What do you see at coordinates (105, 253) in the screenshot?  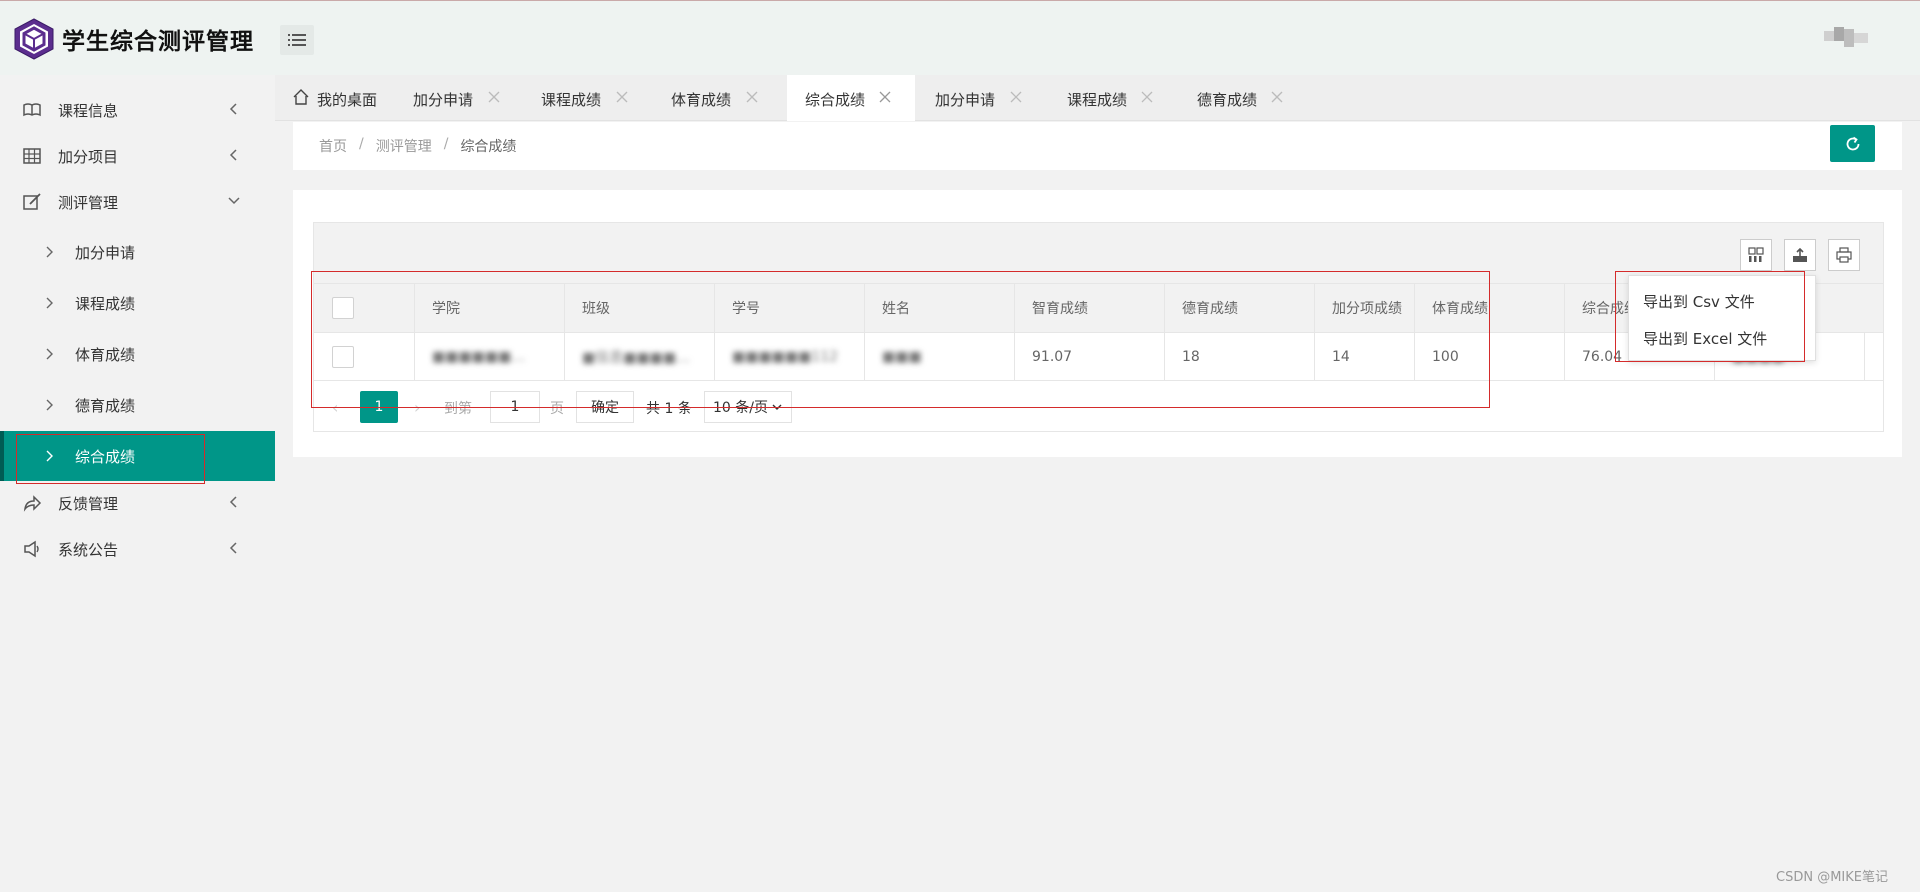 I see `sidebar-subitem-label: 加分申请` at bounding box center [105, 253].